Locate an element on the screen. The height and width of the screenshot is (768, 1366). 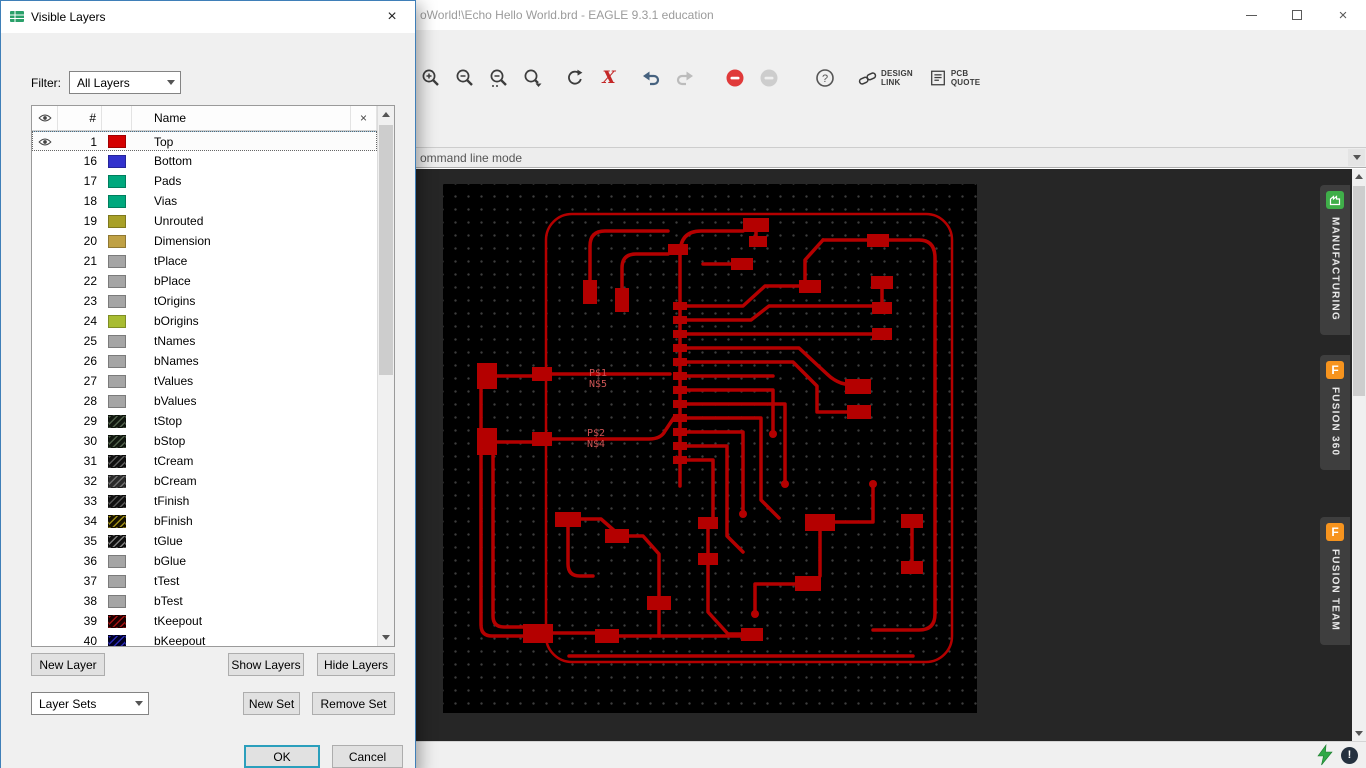
undo-button is located at coordinates (651, 78).